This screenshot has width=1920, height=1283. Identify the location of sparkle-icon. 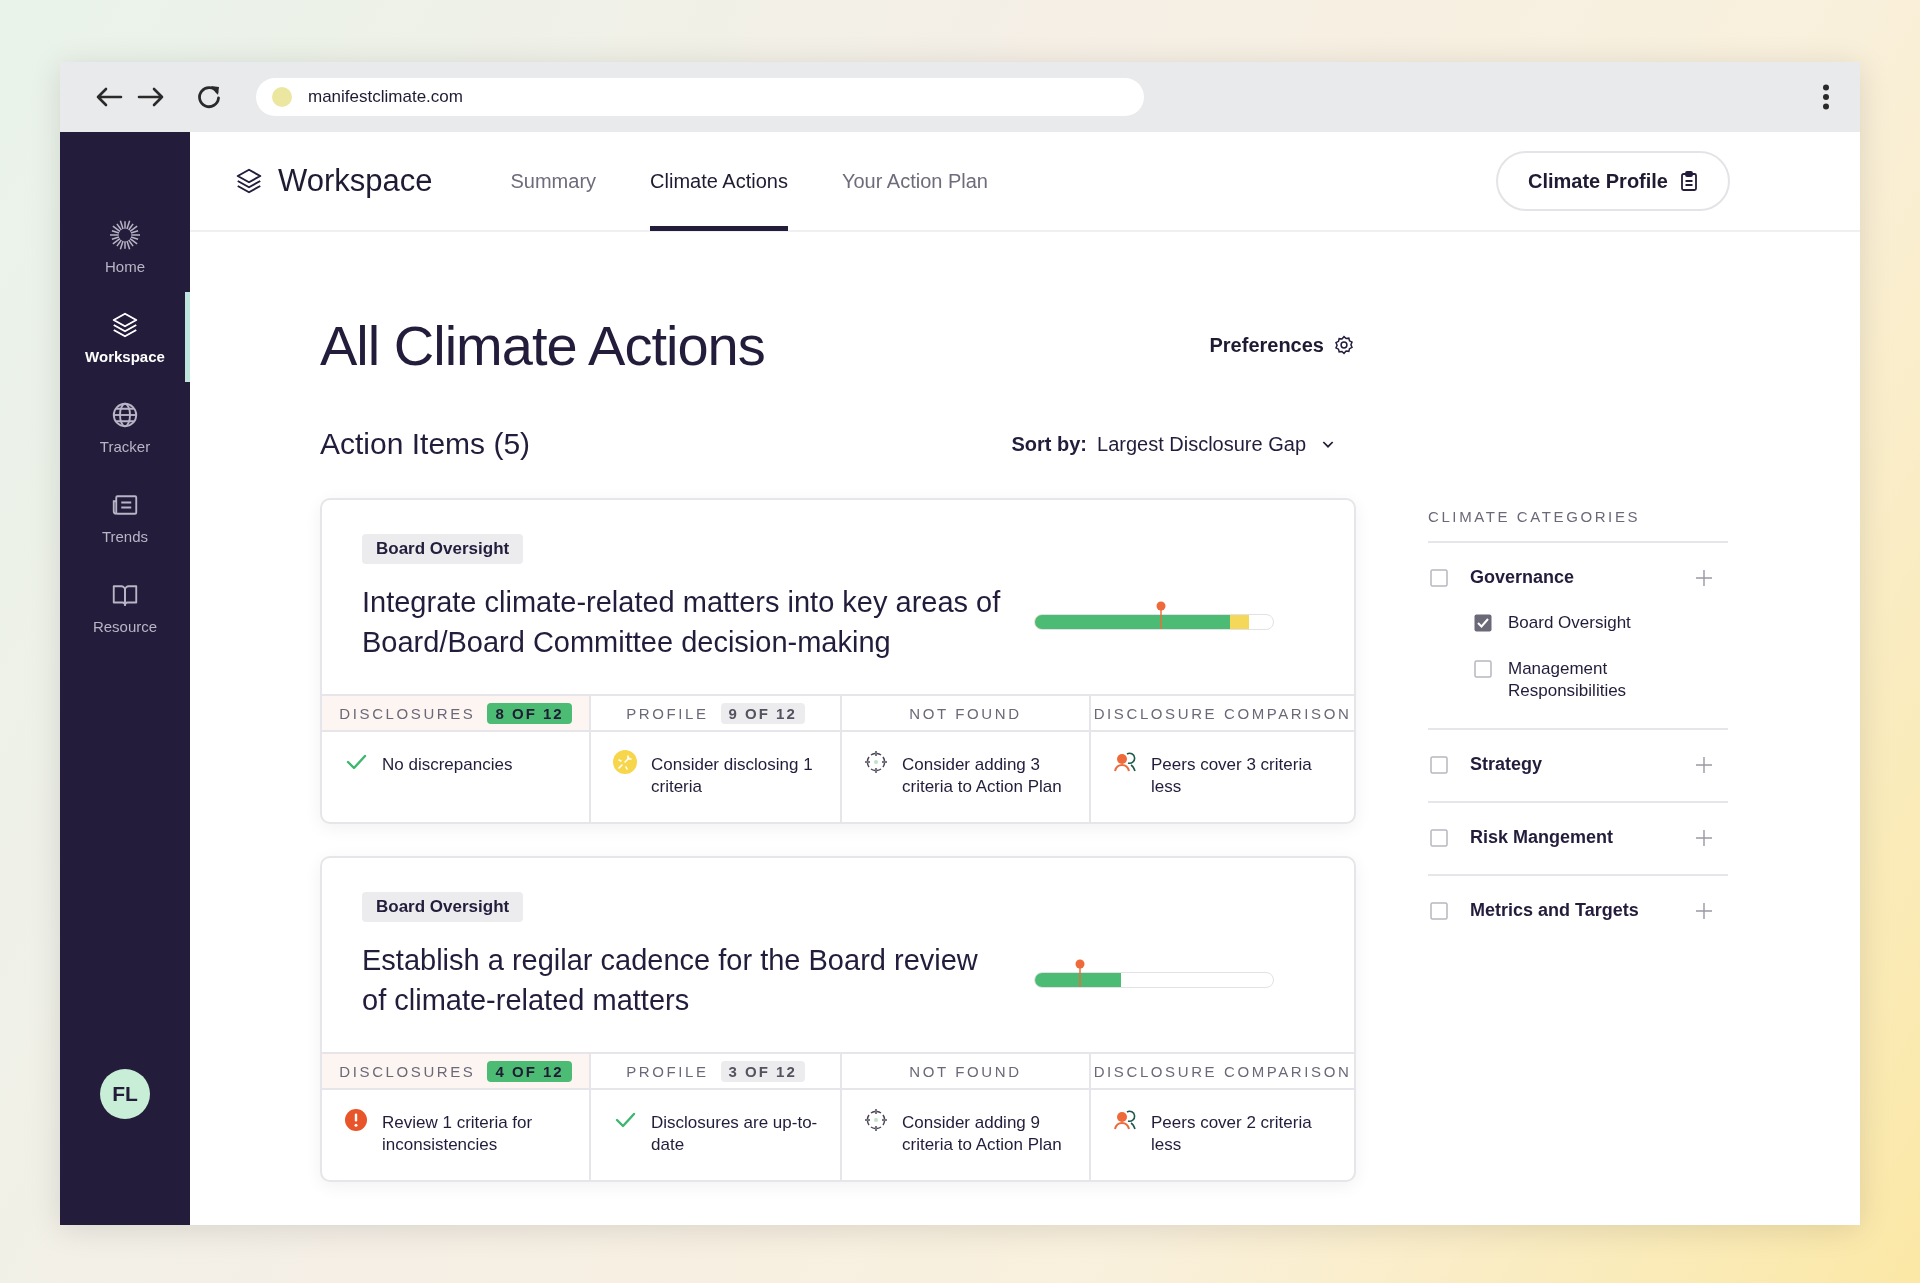
(625, 762).